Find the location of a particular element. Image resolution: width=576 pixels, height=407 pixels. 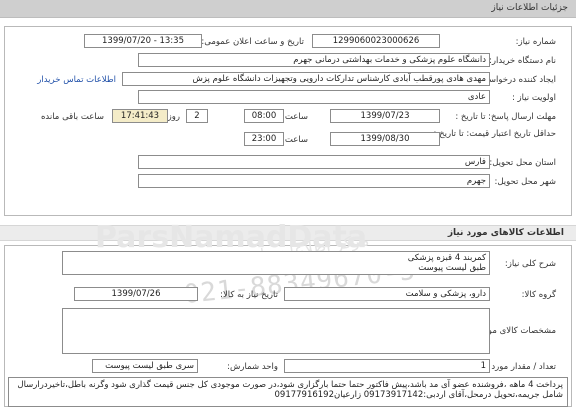

reply-date-field: 1399/07/23 is located at coordinates (385, 116).